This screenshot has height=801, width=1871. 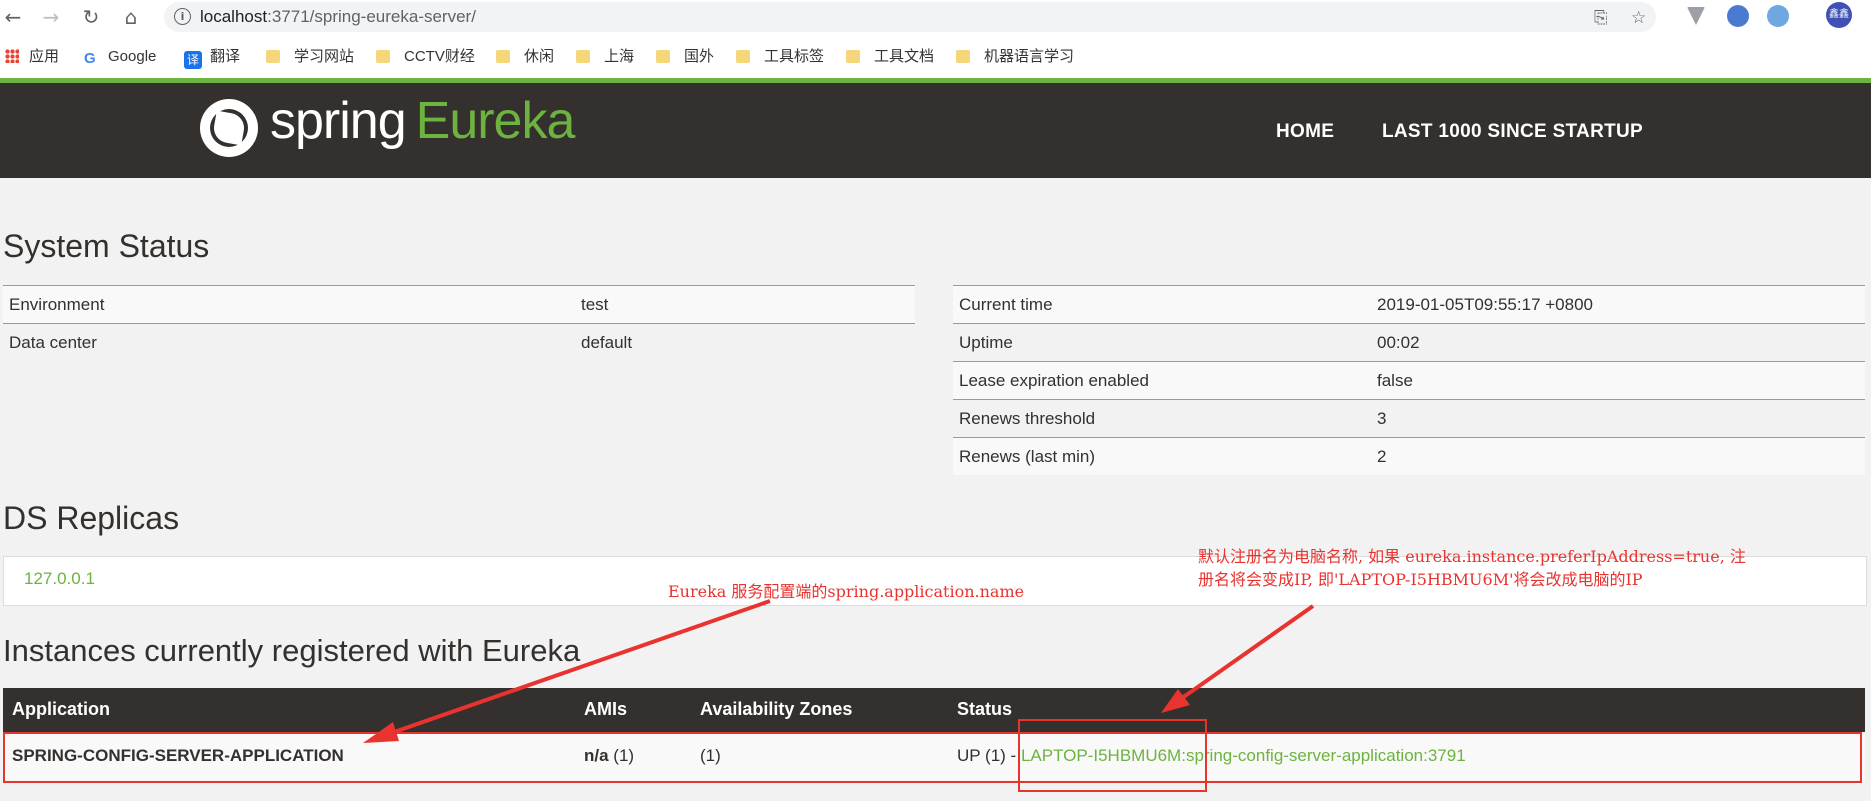 I want to click on bookmark-label: 学习网站, so click(x=324, y=56).